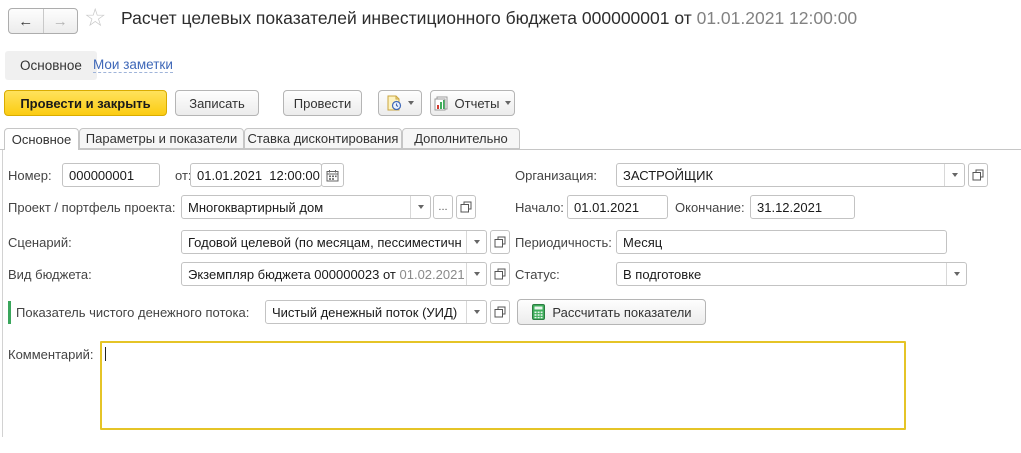 The height and width of the screenshot is (453, 1021). Describe the element at coordinates (791, 274) in the screenshot. I see `status-field: В подготовке` at that location.